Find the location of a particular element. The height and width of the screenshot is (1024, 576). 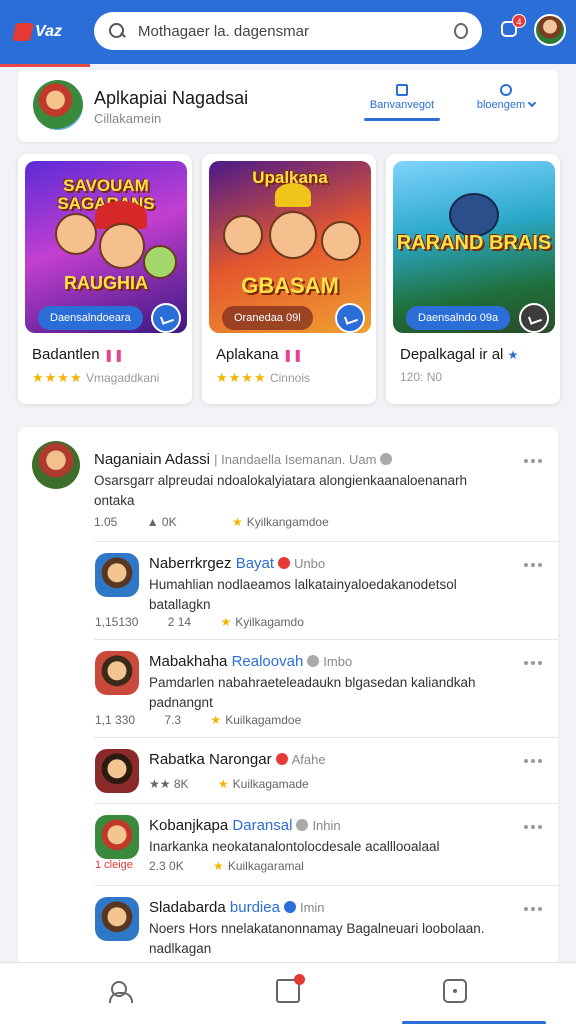

post-author: Rabatka Narongar Afahe is located at coordinates (237, 759).